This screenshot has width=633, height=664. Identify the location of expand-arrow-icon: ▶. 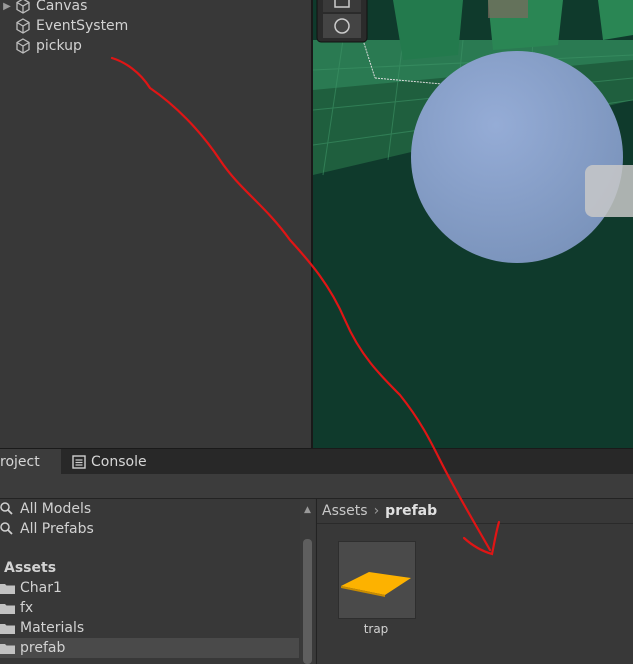
(7, 6).